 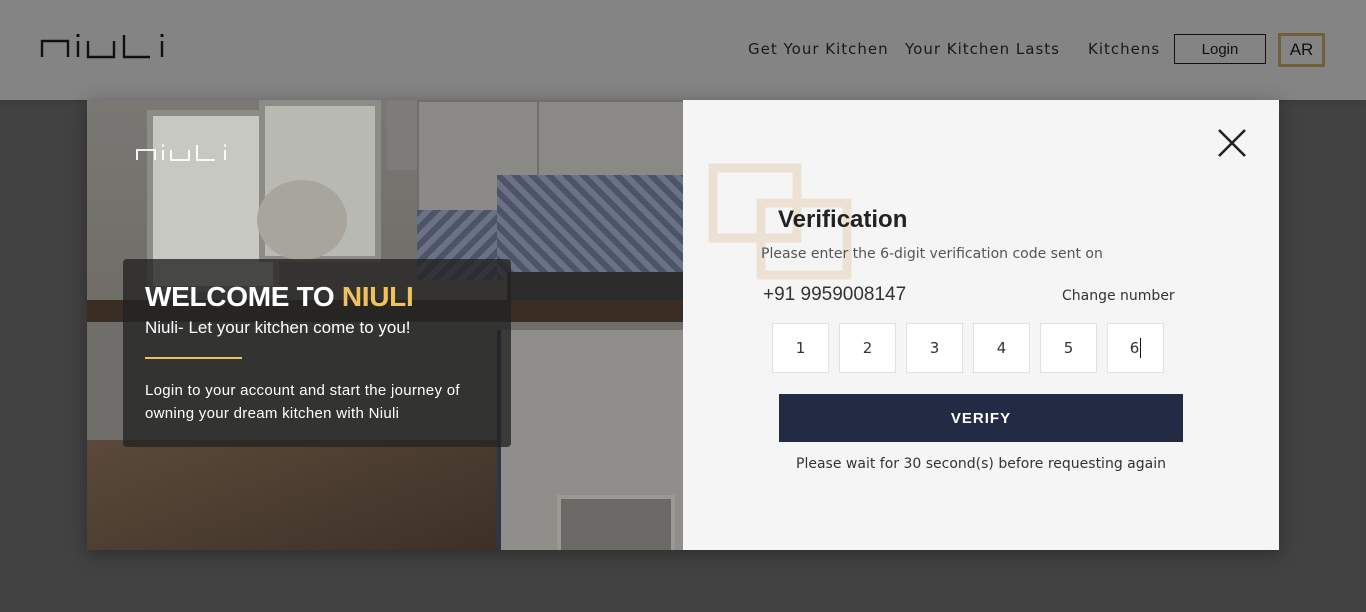 What do you see at coordinates (278, 327) in the screenshot?
I see `welcome-tagline: Niuli- Let your kitchen come to you!` at bounding box center [278, 327].